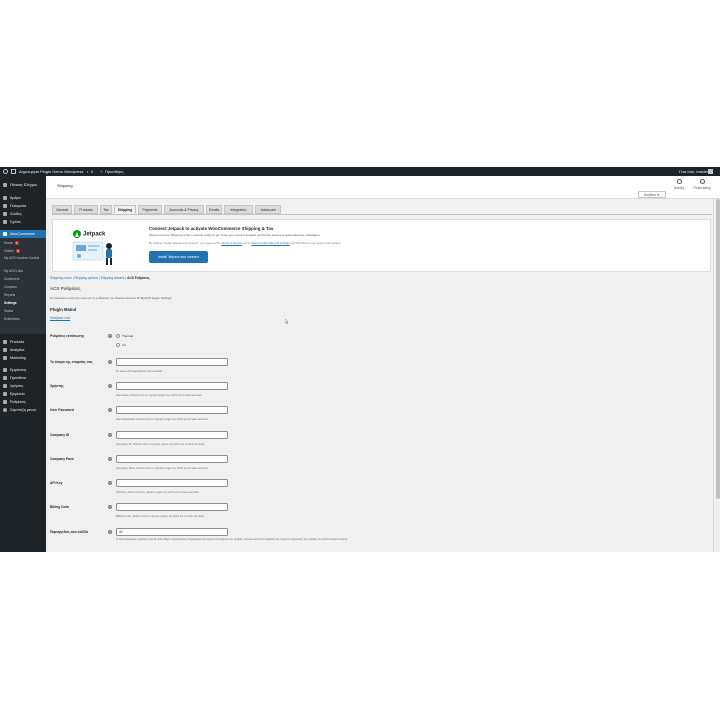 This screenshot has height=720, width=720. What do you see at coordinates (5, 394) in the screenshot?
I see `wrench-icon` at bounding box center [5, 394].